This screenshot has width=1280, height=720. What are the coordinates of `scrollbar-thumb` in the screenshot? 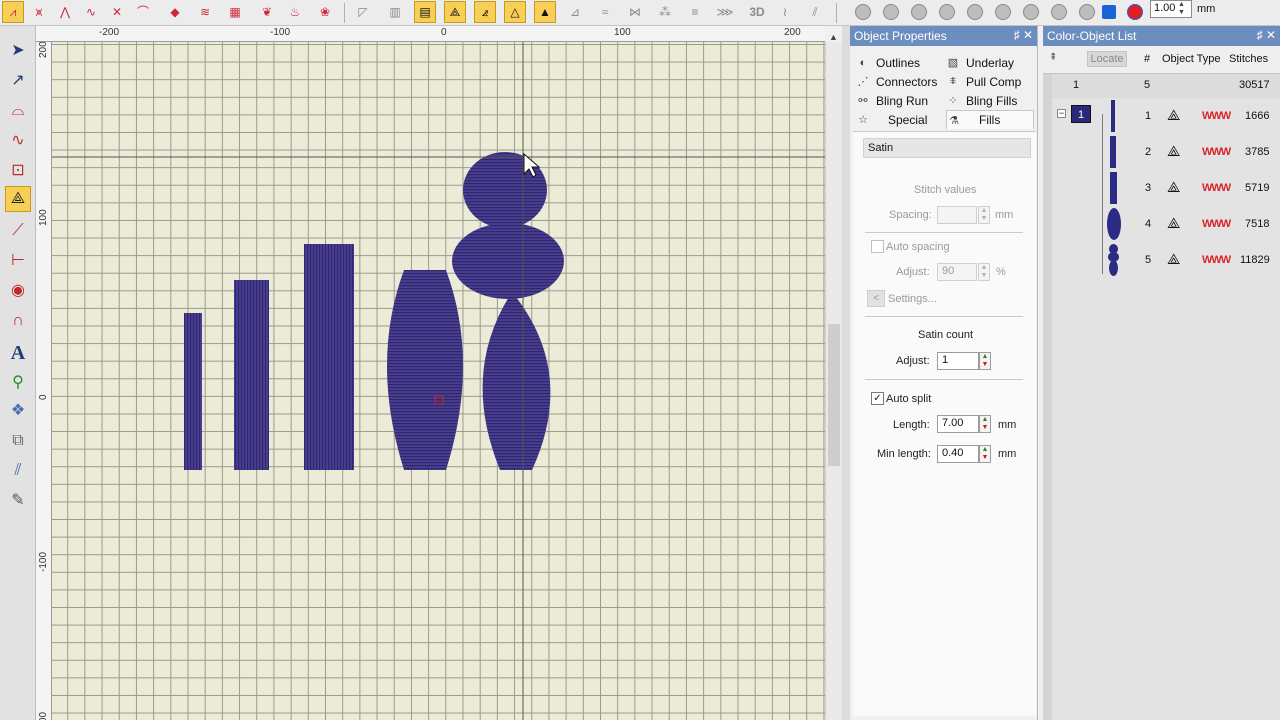 It's located at (834, 395).